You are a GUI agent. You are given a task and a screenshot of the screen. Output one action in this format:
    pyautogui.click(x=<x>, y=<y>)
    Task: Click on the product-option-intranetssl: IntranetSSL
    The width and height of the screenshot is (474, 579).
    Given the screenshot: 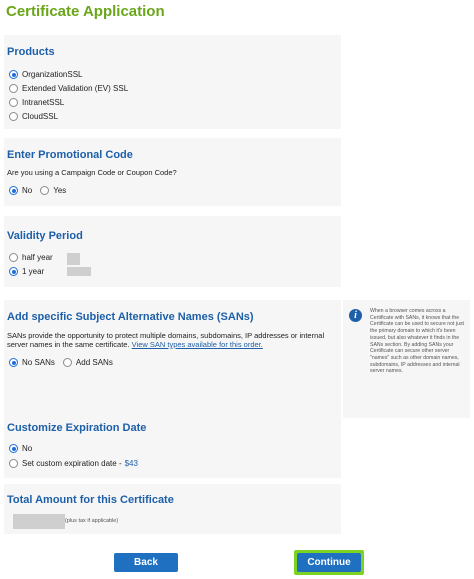 What is the action you would take?
    pyautogui.click(x=36, y=102)
    